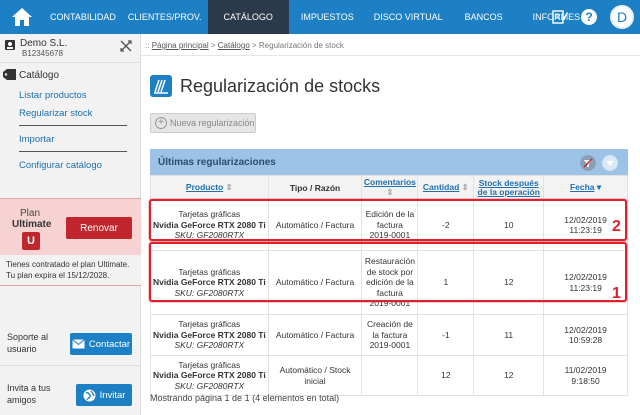 The height and width of the screenshot is (415, 640). I want to click on sidebar-item-regularizar: Regularizar stock, so click(55, 113).